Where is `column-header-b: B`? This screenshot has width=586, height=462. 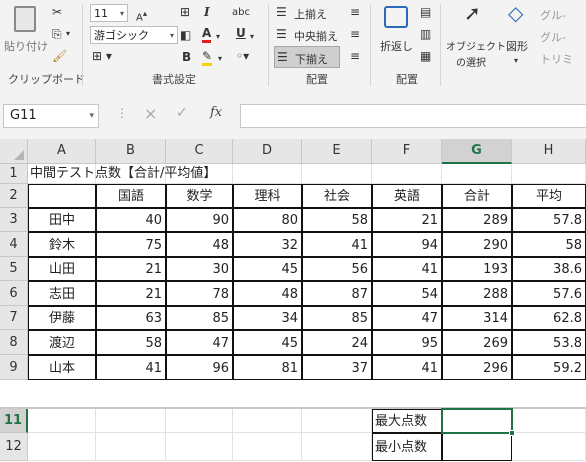 column-header-b: B is located at coordinates (131, 151).